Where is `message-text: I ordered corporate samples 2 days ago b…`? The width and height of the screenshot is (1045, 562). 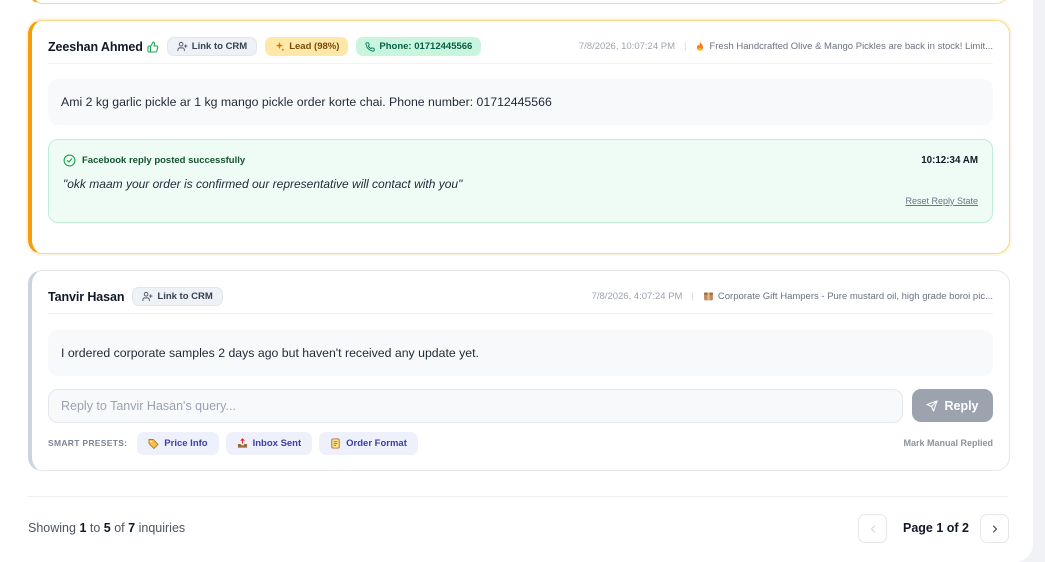 message-text: I ordered corporate samples 2 days ago b… is located at coordinates (270, 353).